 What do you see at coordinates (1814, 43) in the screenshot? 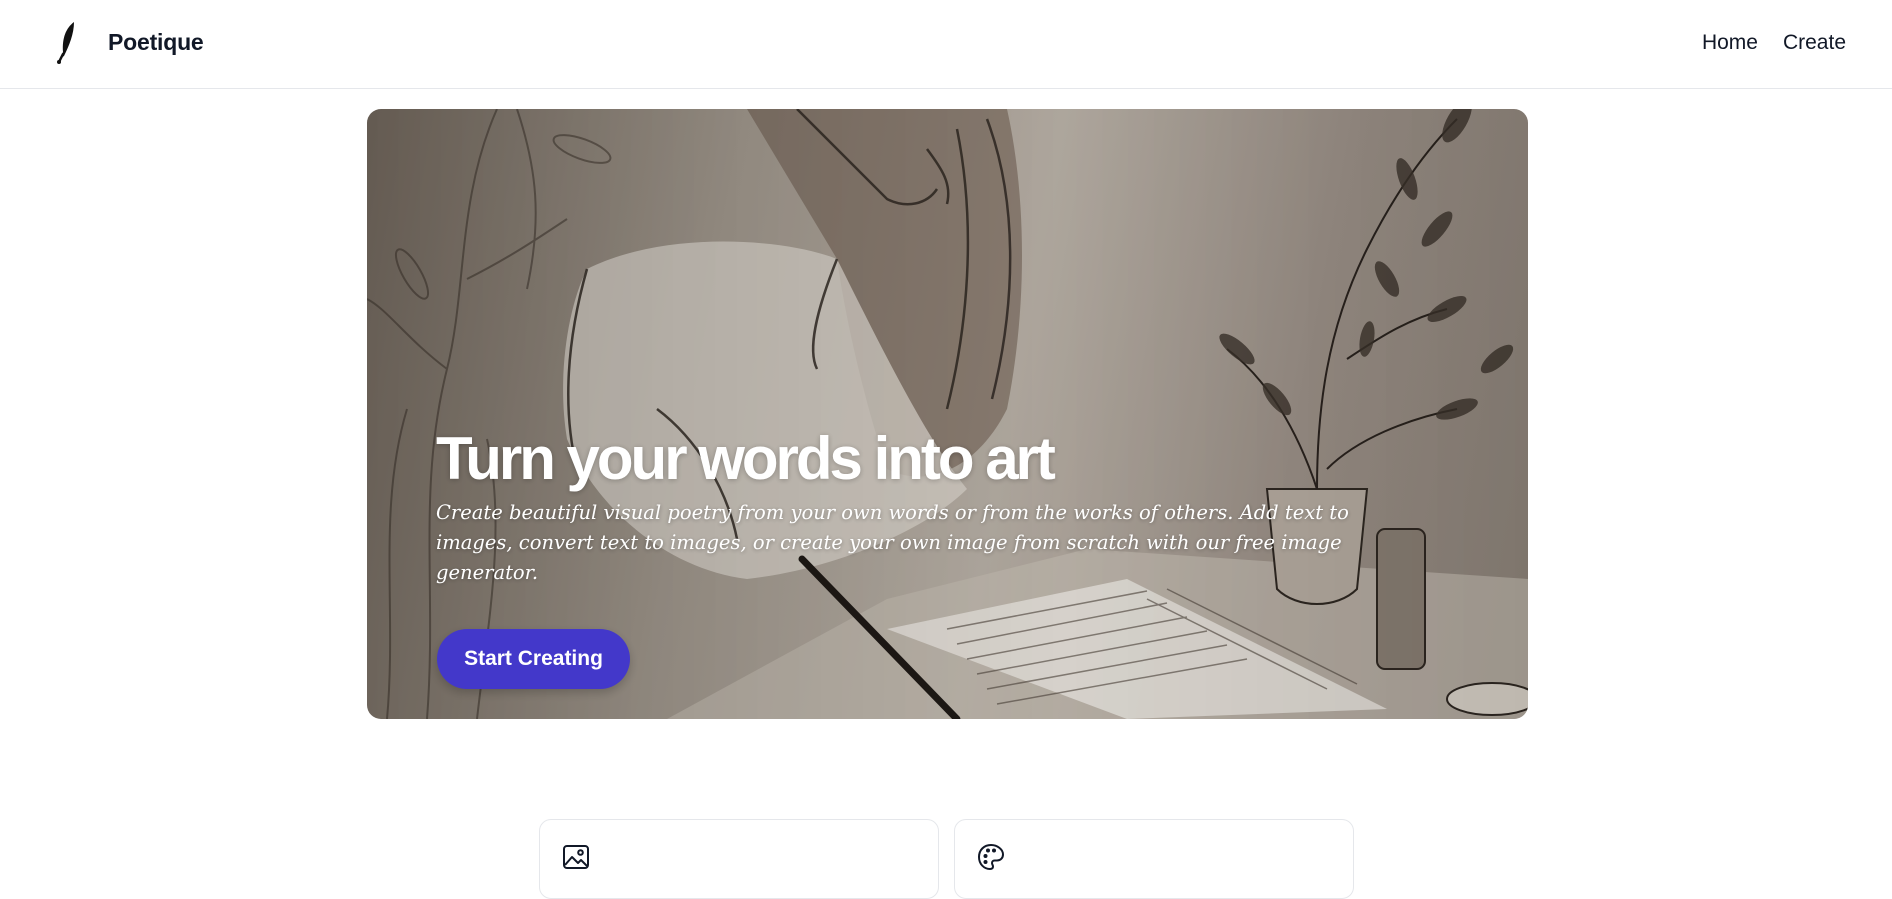
I see `nav-create-link: Create` at bounding box center [1814, 43].